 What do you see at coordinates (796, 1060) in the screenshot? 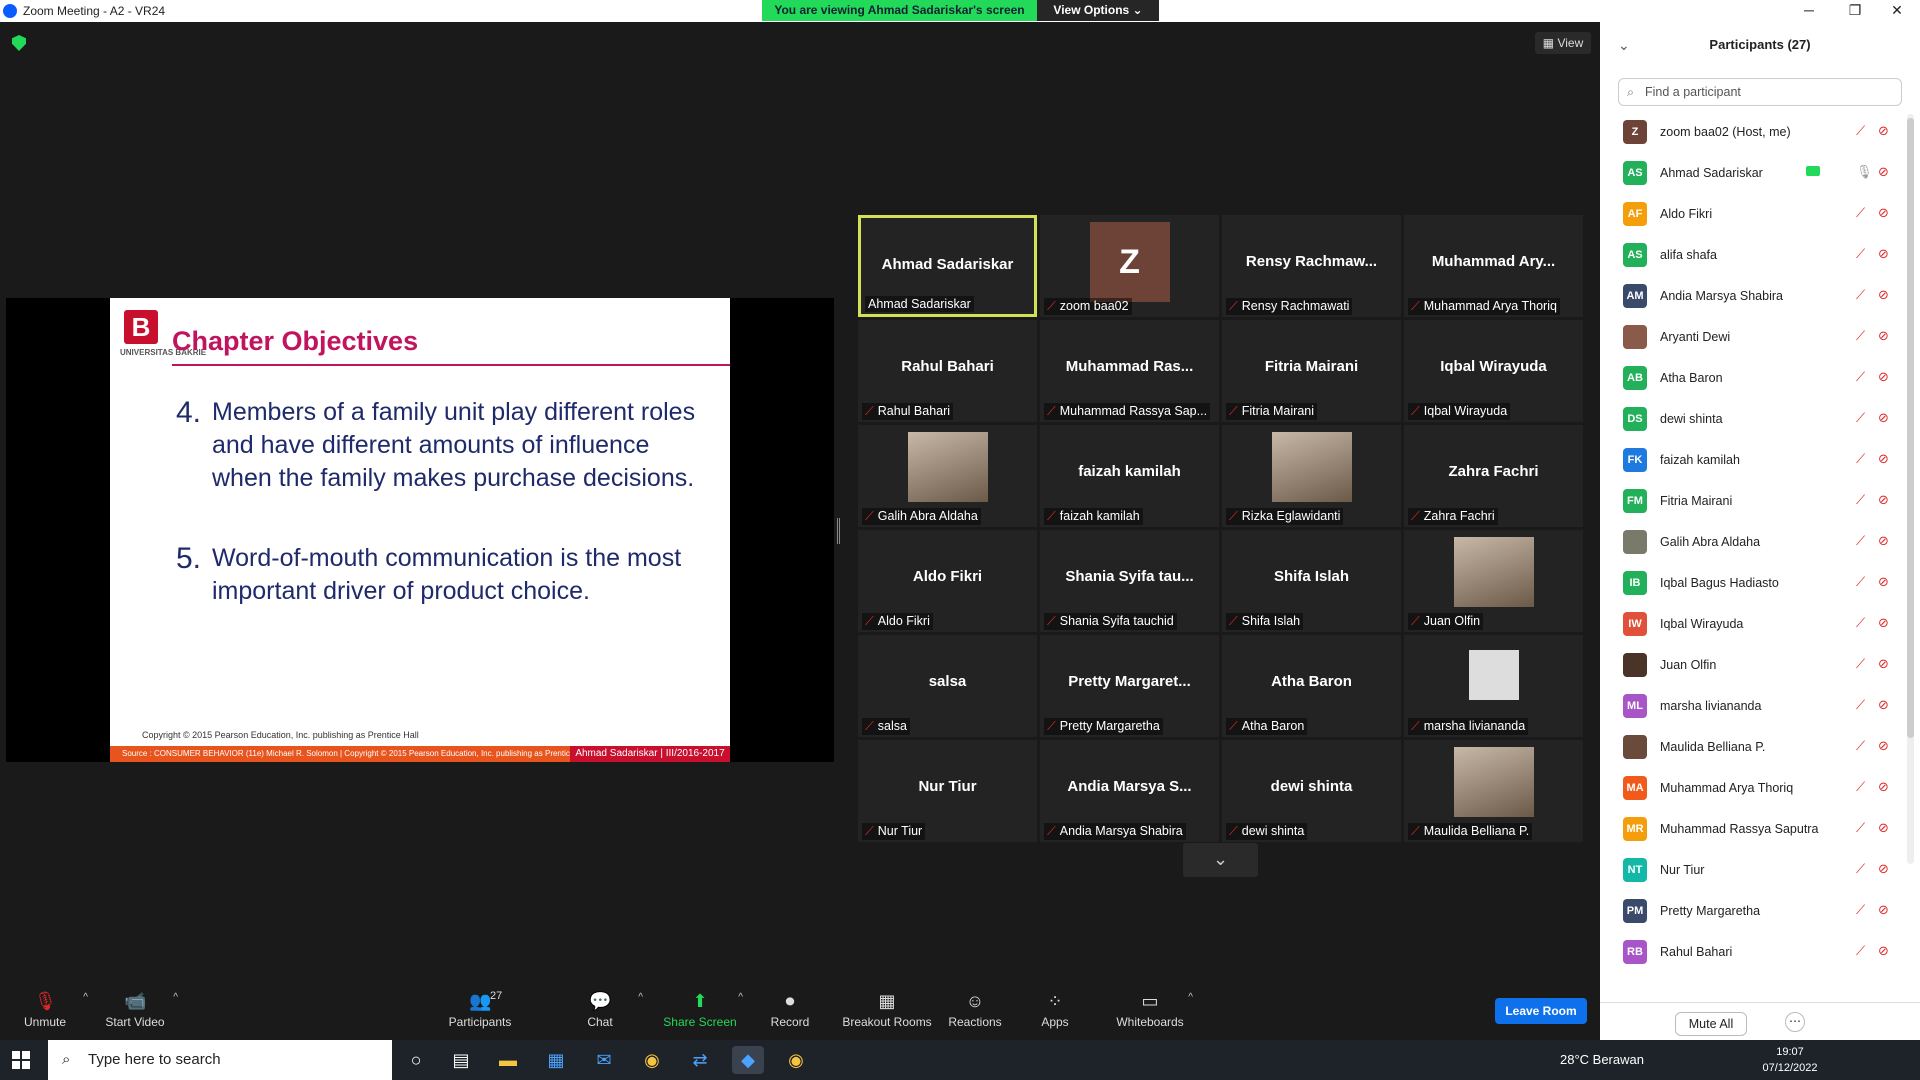
I see `chrome-profile-icon: ◉` at bounding box center [796, 1060].